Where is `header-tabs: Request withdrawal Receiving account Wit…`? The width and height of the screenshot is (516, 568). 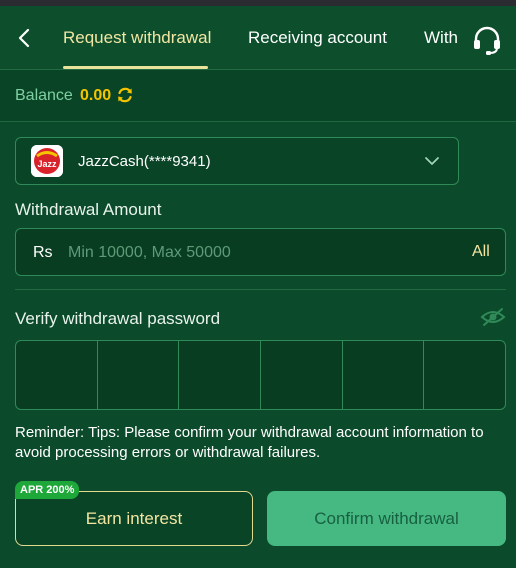 header-tabs: Request withdrawal Receiving account Wit… is located at coordinates (258, 38).